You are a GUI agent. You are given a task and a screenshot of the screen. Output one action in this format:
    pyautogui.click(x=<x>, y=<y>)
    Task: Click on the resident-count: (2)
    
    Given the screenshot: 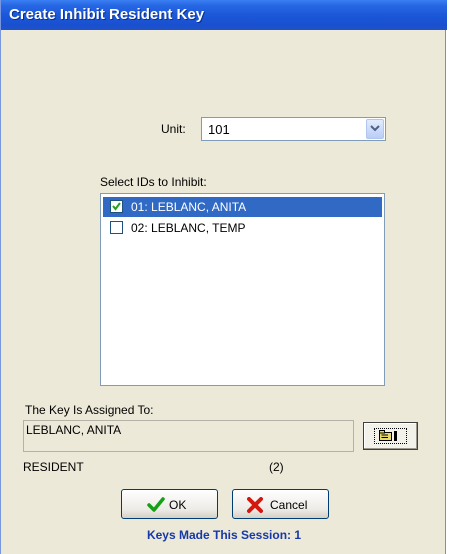 What is the action you would take?
    pyautogui.click(x=276, y=467)
    